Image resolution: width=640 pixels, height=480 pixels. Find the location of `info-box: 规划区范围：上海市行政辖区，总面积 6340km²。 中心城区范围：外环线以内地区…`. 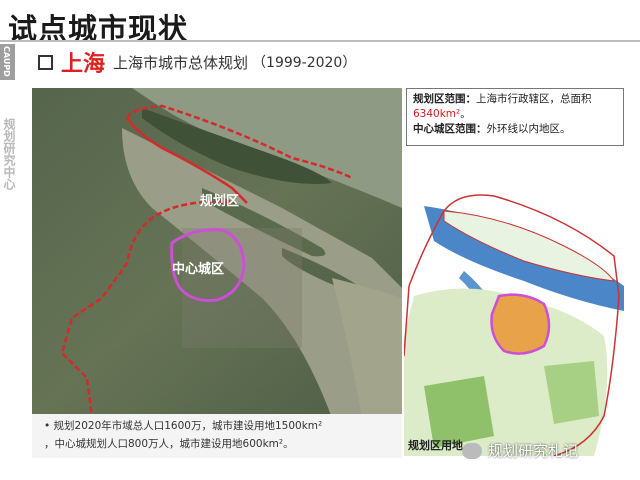

info-box: 规划区范围：上海市行政辖区，总面积 6340km²。 中心城区范围：外环线以内地区… is located at coordinates (515, 117).